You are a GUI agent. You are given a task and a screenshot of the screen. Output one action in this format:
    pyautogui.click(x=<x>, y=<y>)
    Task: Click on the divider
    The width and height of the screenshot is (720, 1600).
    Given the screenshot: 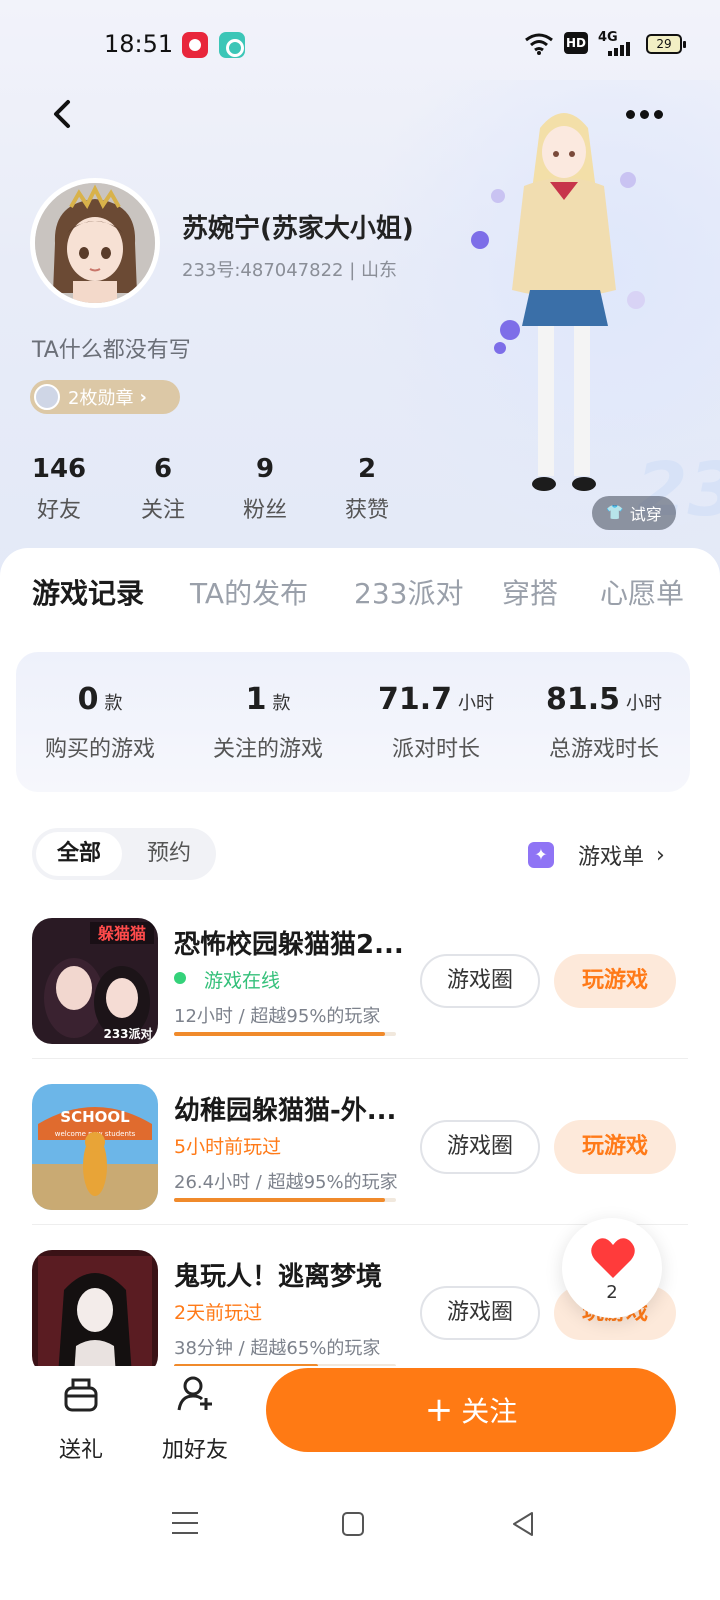 What is the action you would take?
    pyautogui.click(x=360, y=1058)
    